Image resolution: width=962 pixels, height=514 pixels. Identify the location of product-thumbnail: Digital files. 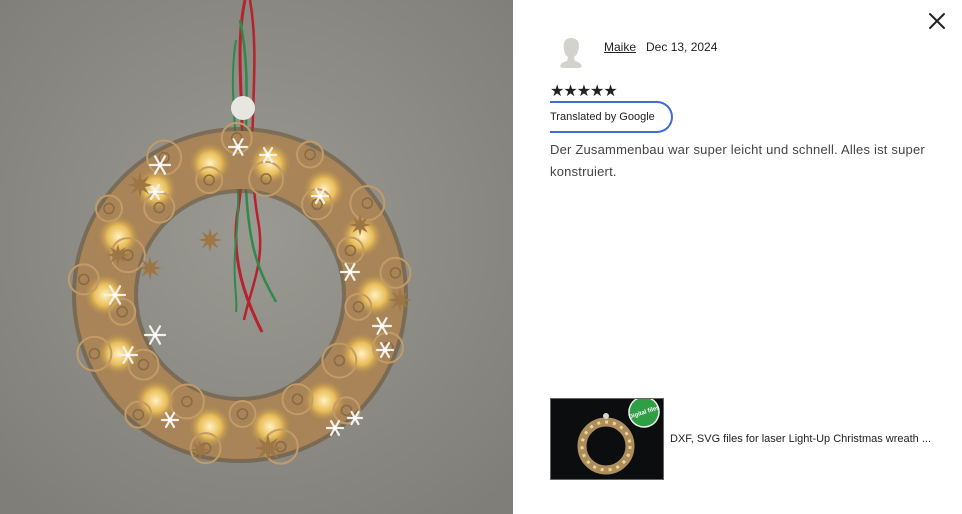
(607, 439).